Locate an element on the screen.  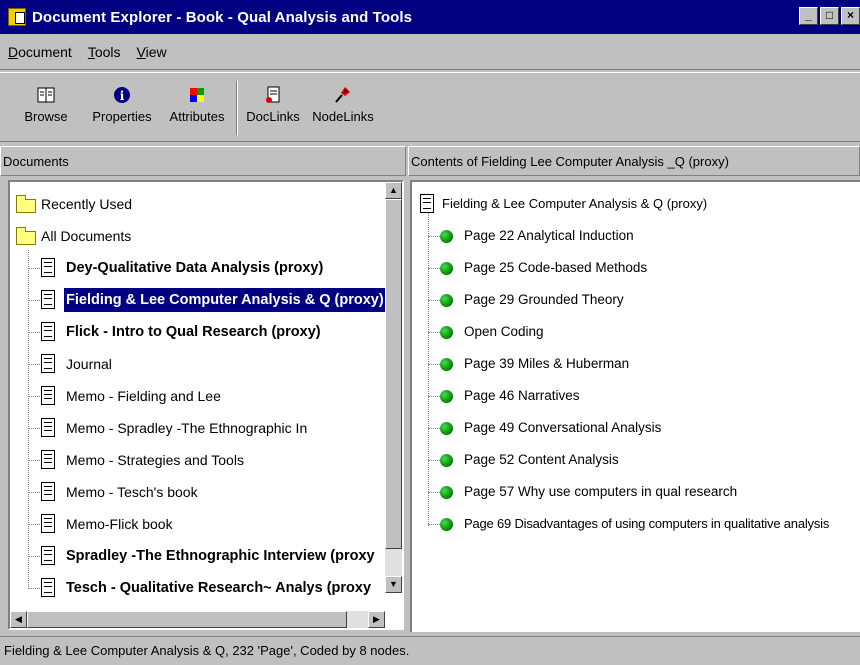
nodelinks-label: NodeLinks is located at coordinates (343, 116).